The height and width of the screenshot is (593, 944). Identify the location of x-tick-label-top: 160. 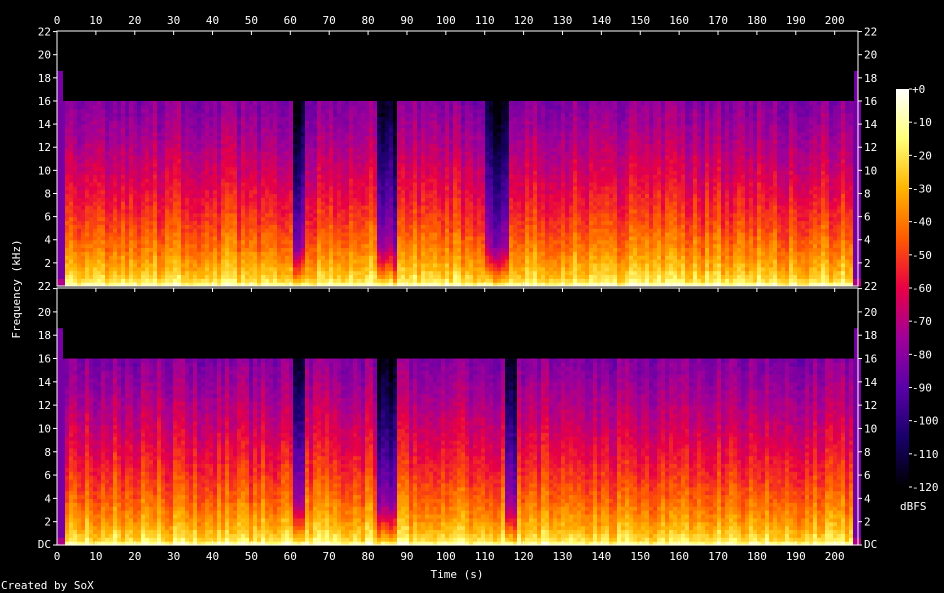
(679, 20).